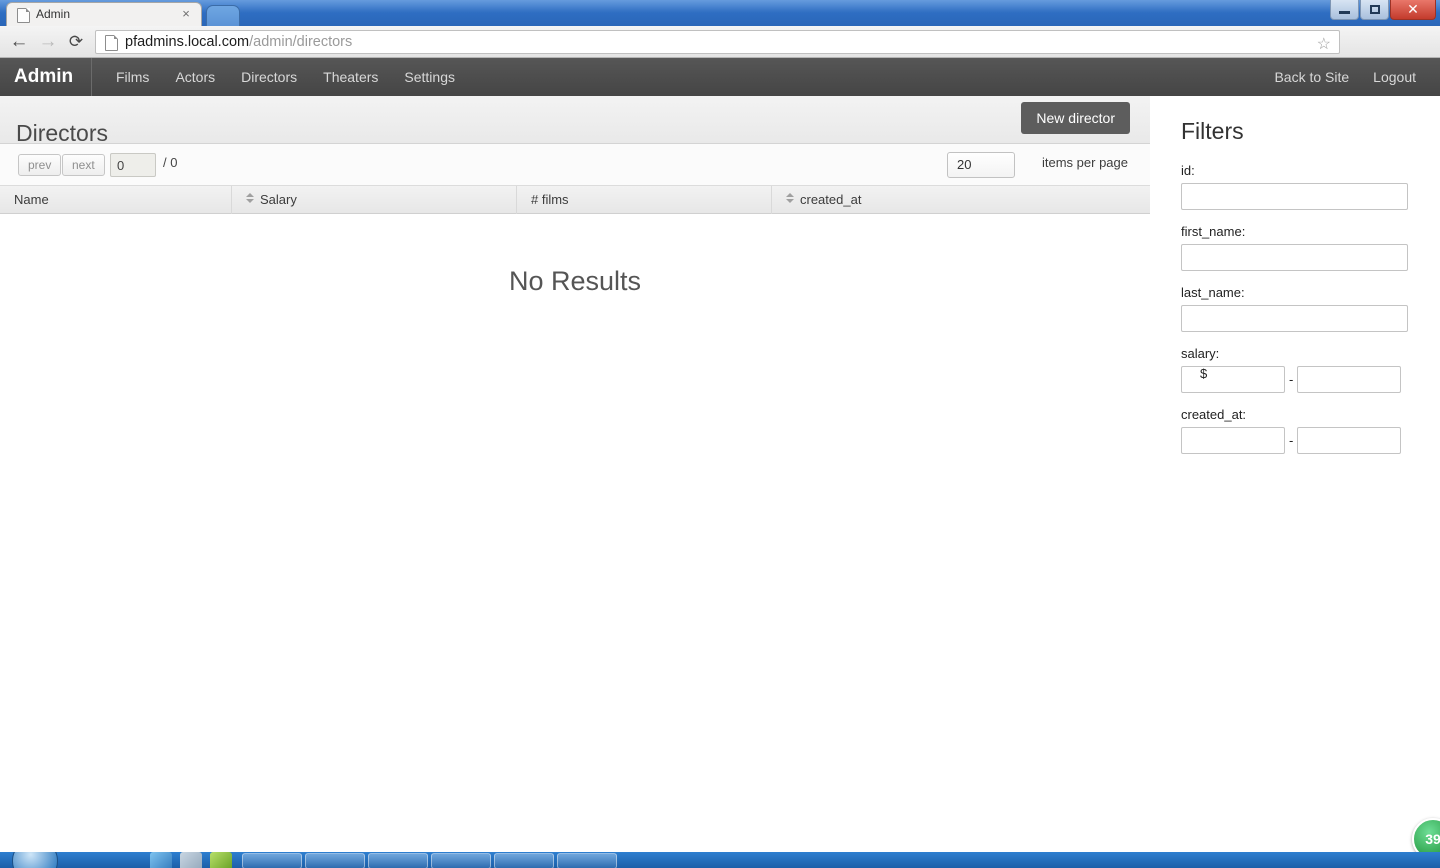 This screenshot has width=1440, height=868. I want to click on column-header-created-at-label: created_at, so click(831, 199).